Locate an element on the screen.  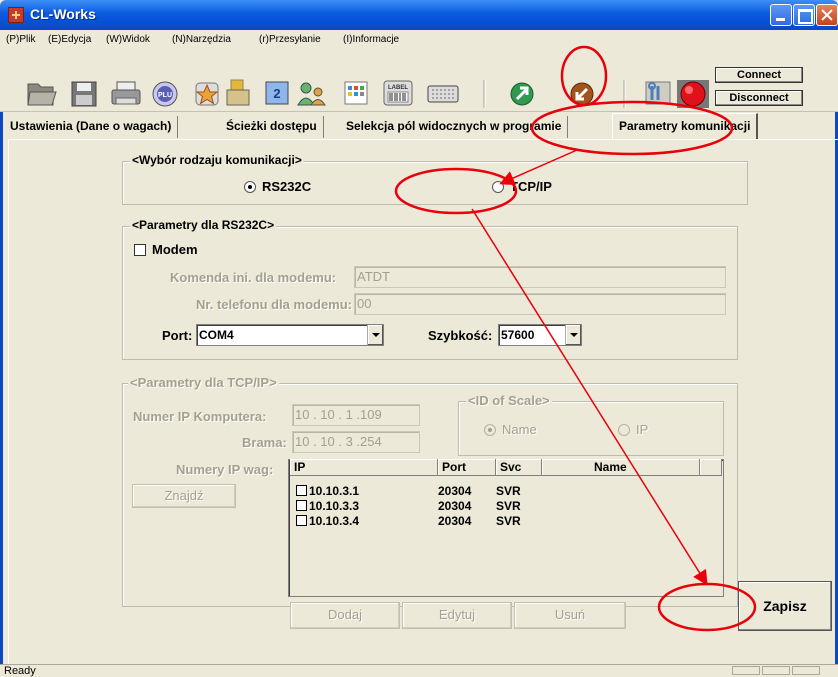
send-icon is located at coordinates (522, 94).